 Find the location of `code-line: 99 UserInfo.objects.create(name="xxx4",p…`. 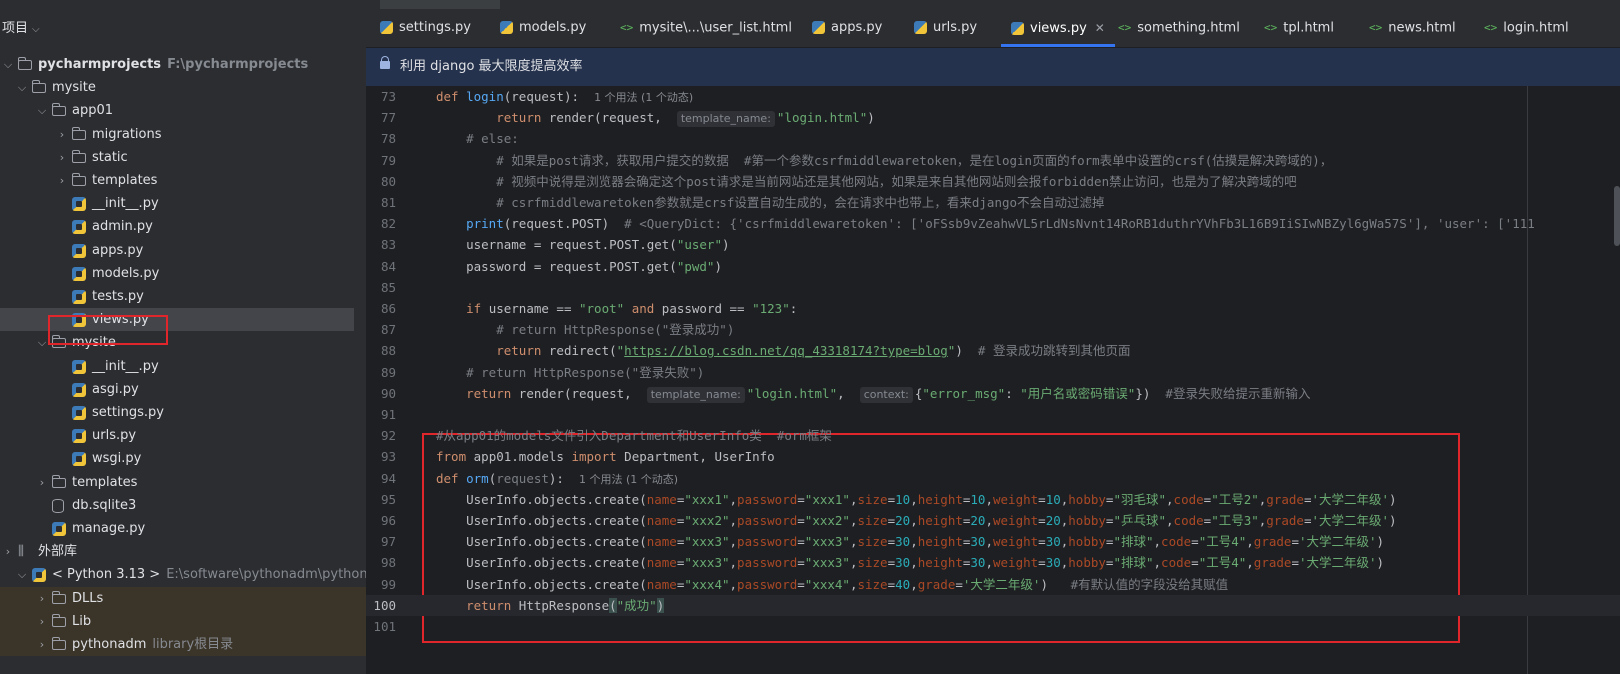

code-line: 99 UserInfo.objects.create(name="xxx4",p… is located at coordinates (993, 584).